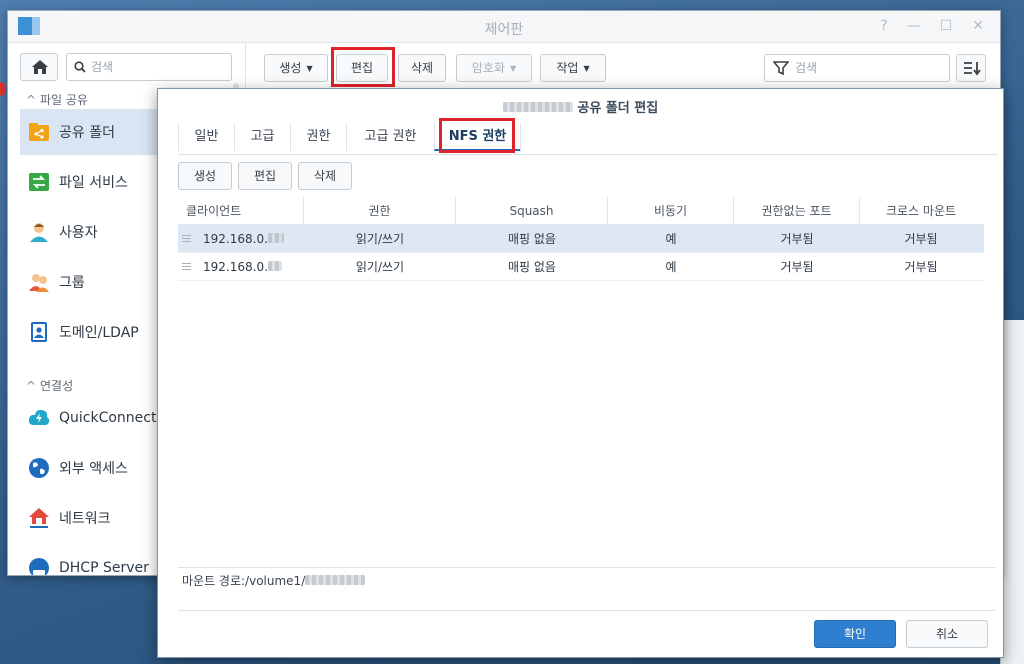 This screenshot has width=1024, height=664. What do you see at coordinates (39, 182) in the screenshot?
I see `file-services-icon` at bounding box center [39, 182].